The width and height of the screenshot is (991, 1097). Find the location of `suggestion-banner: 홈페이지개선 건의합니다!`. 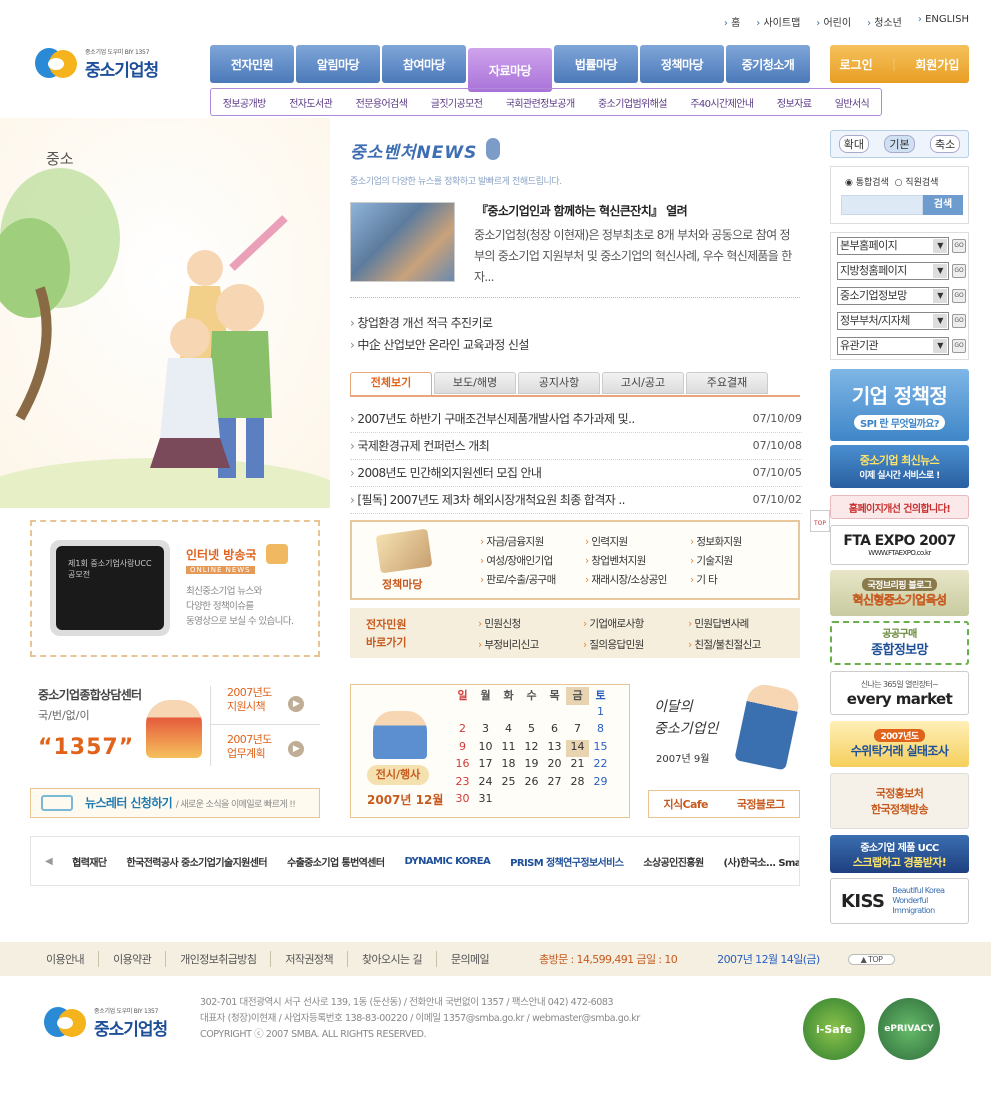

suggestion-banner: 홈페이지개선 건의합니다! is located at coordinates (899, 507).